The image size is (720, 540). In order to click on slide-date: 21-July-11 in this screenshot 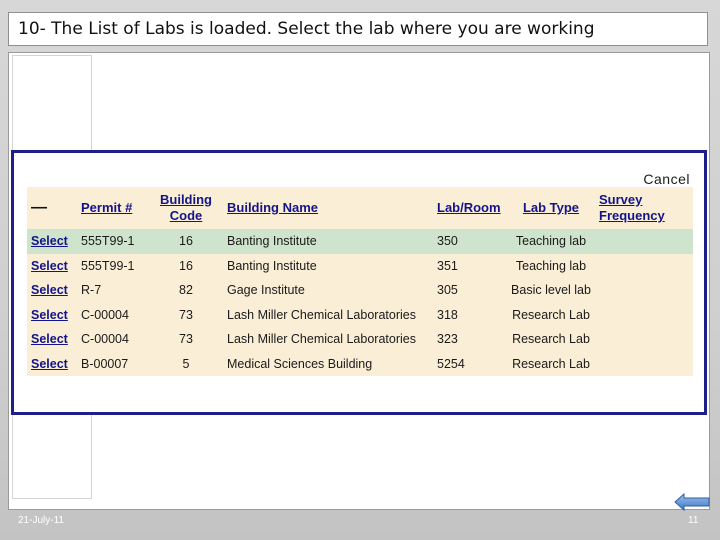, I will do `click(41, 520)`.